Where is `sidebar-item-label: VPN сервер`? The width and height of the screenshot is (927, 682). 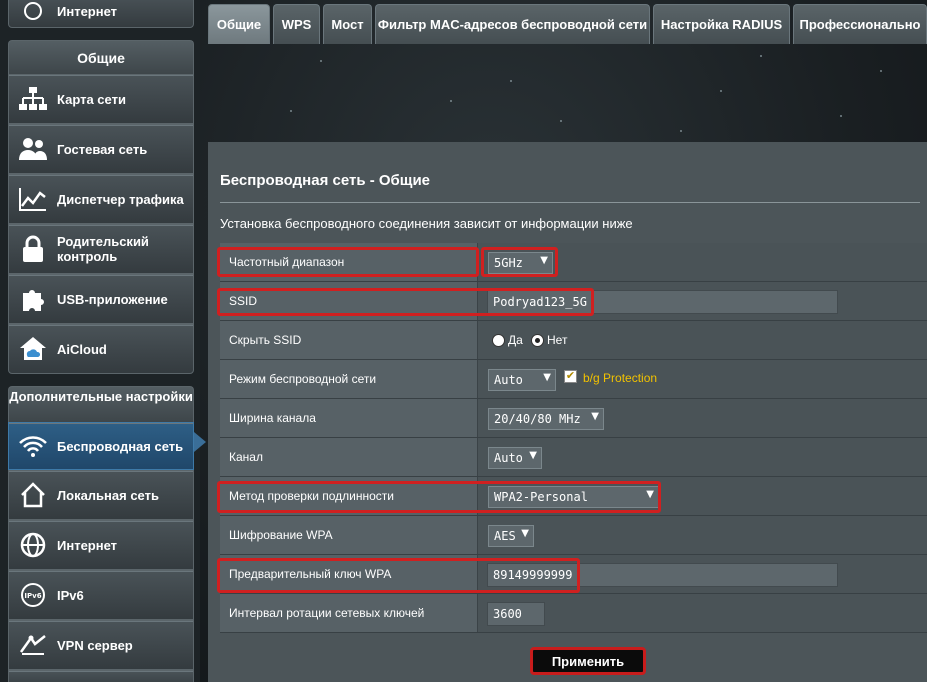 sidebar-item-label: VPN сервер is located at coordinates (95, 645).